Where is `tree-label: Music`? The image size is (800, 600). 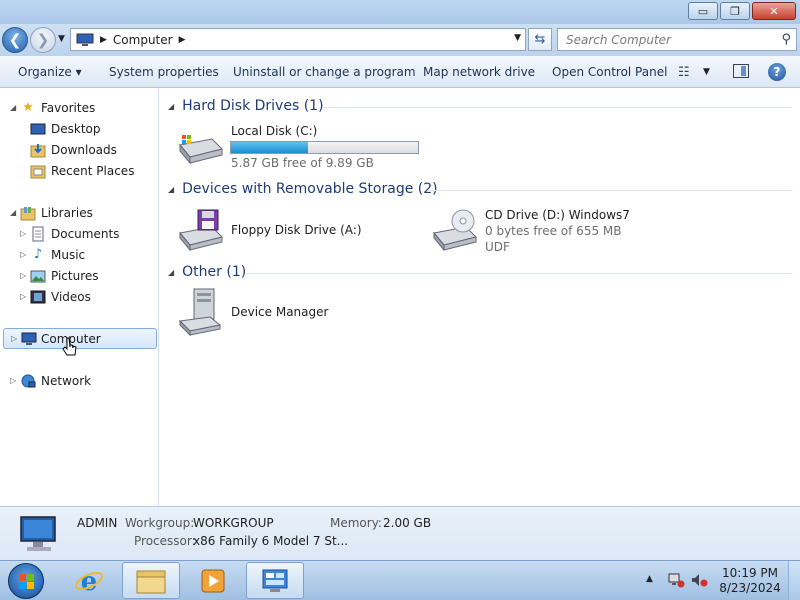 tree-label: Music is located at coordinates (68, 254).